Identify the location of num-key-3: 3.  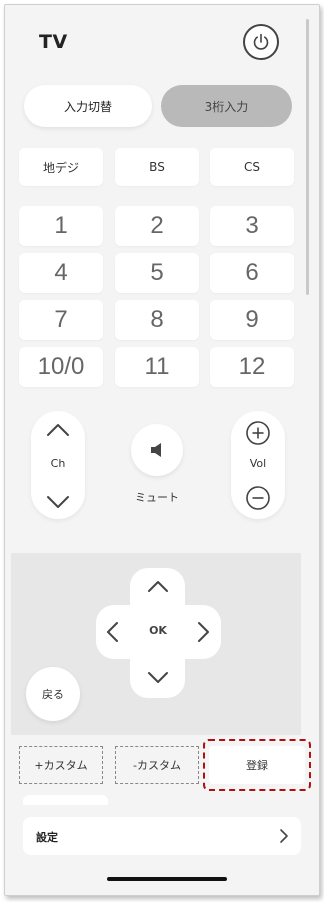
(252, 226).